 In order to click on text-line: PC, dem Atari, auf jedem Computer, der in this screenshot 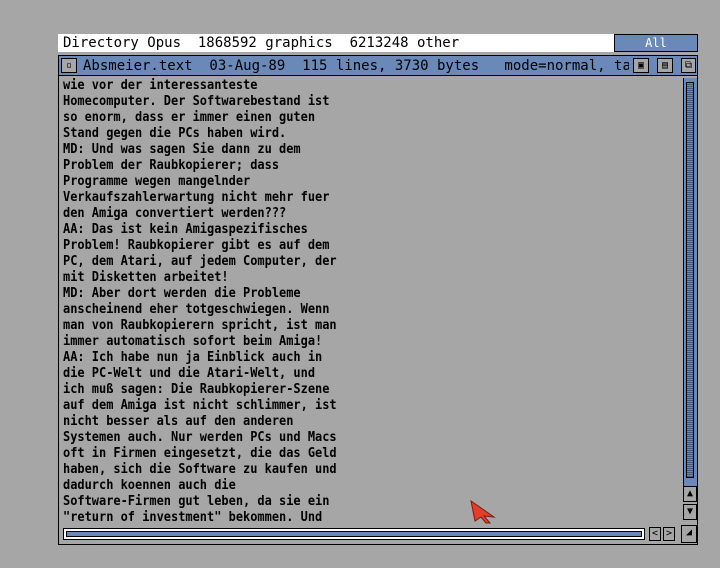, I will do `click(200, 261)`.